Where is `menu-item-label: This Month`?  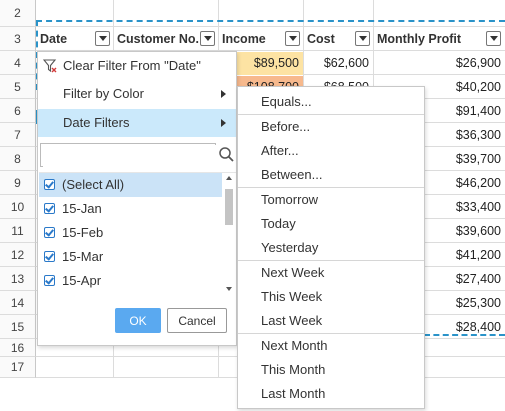
menu-item-label: This Month is located at coordinates (293, 369).